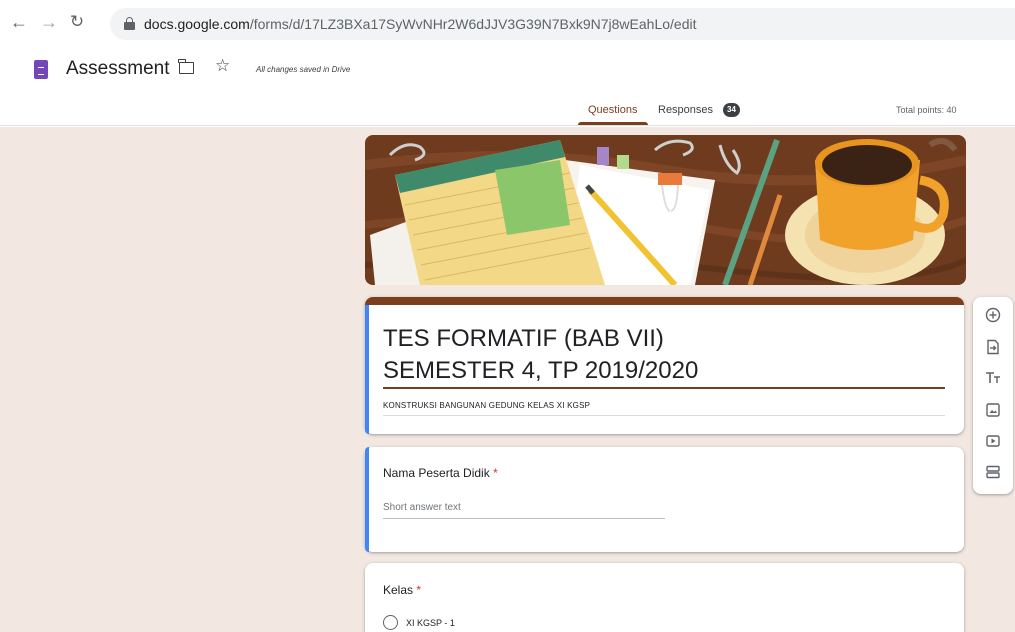  I want to click on google-forms-logo-icon, so click(41, 69).